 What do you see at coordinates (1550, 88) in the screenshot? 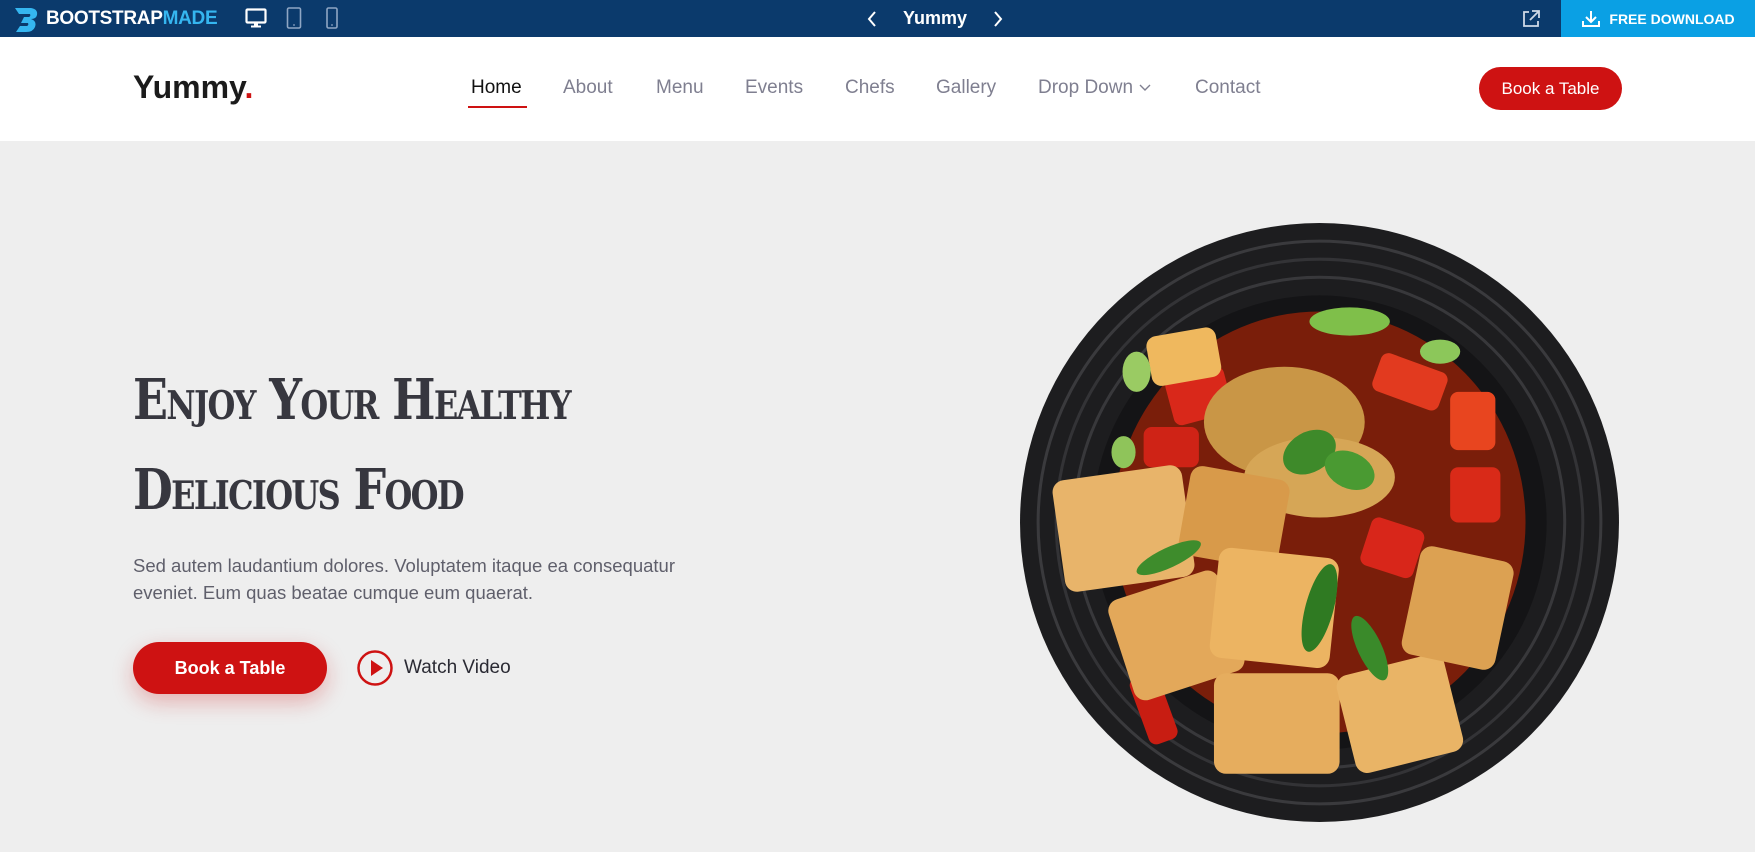
I see `header-book-table-button: Book a Table` at bounding box center [1550, 88].